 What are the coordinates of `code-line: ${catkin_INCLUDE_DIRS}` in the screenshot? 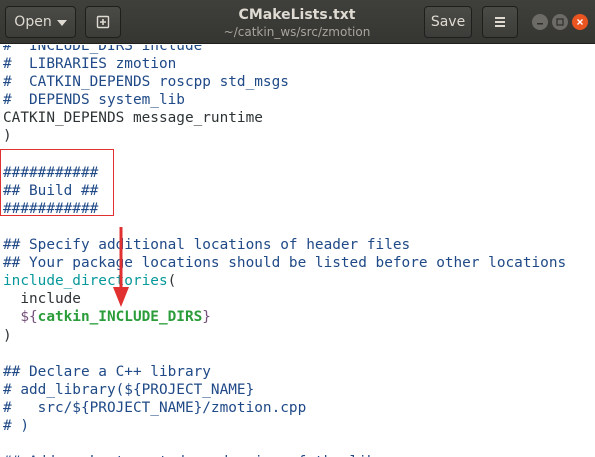 It's located at (115, 317).